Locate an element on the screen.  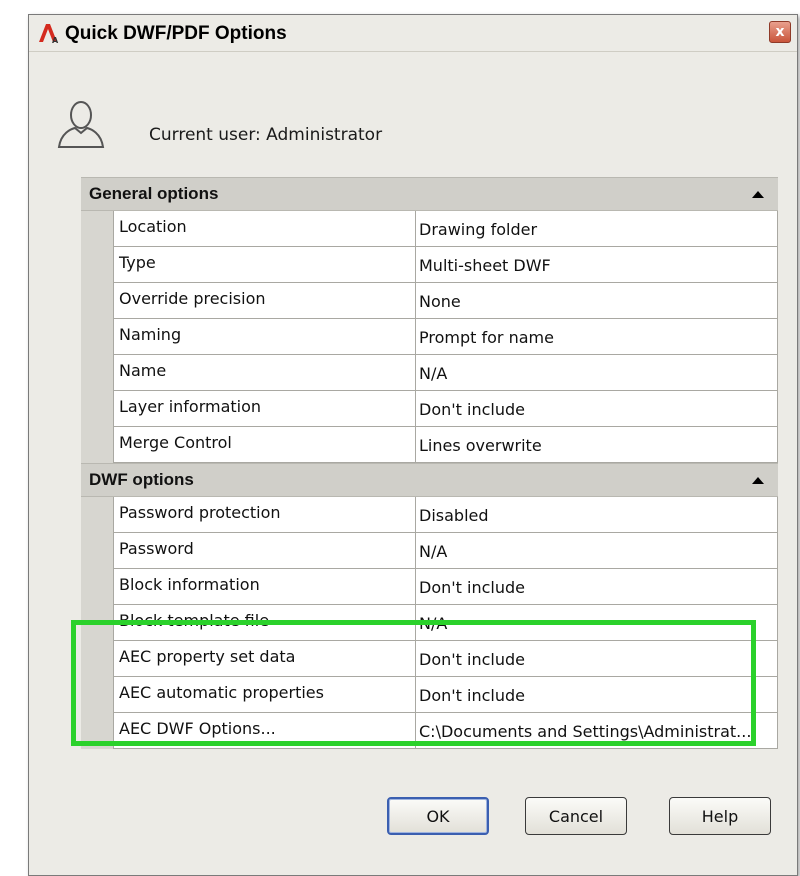
property-row-aec-property-set-data: AEC property set data Don't include is located at coordinates (446, 659).